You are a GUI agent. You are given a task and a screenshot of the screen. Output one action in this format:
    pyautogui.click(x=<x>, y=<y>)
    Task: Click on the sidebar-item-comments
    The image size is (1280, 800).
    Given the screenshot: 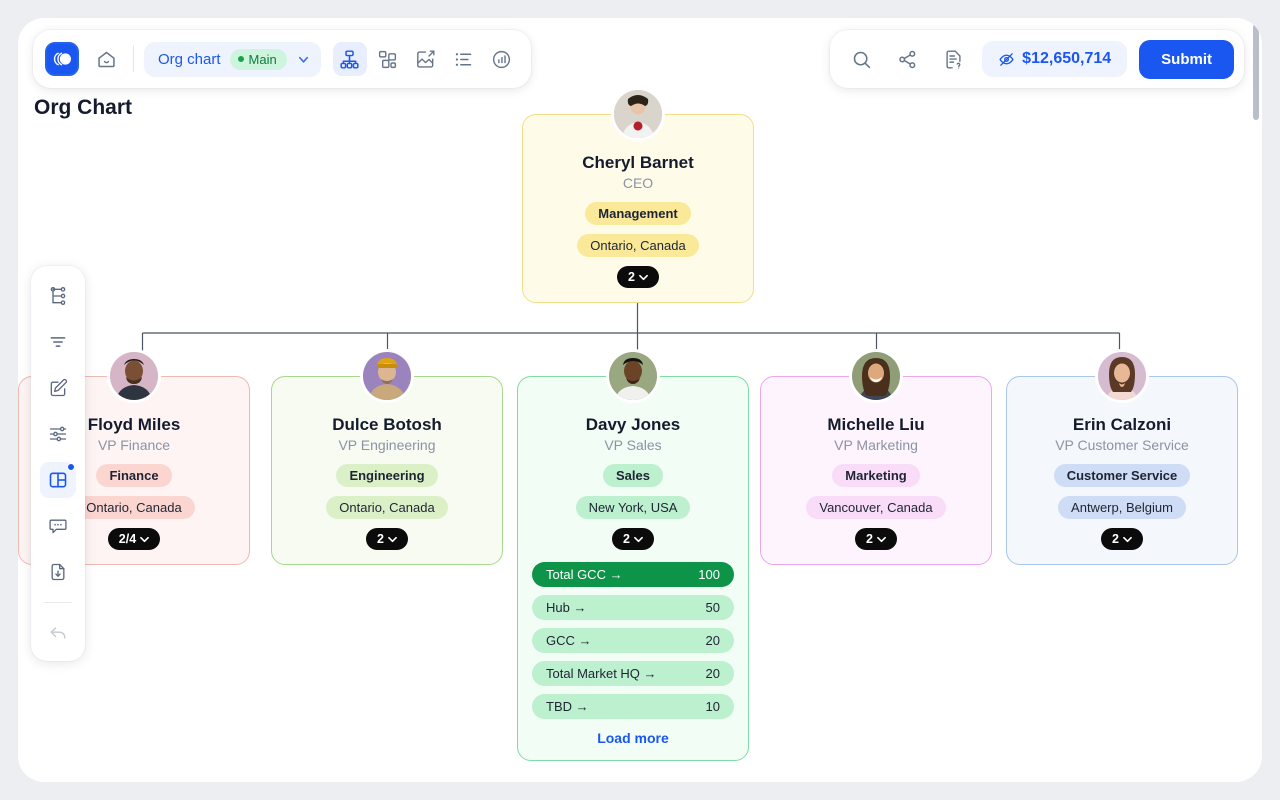 What is the action you would take?
    pyautogui.click(x=58, y=526)
    